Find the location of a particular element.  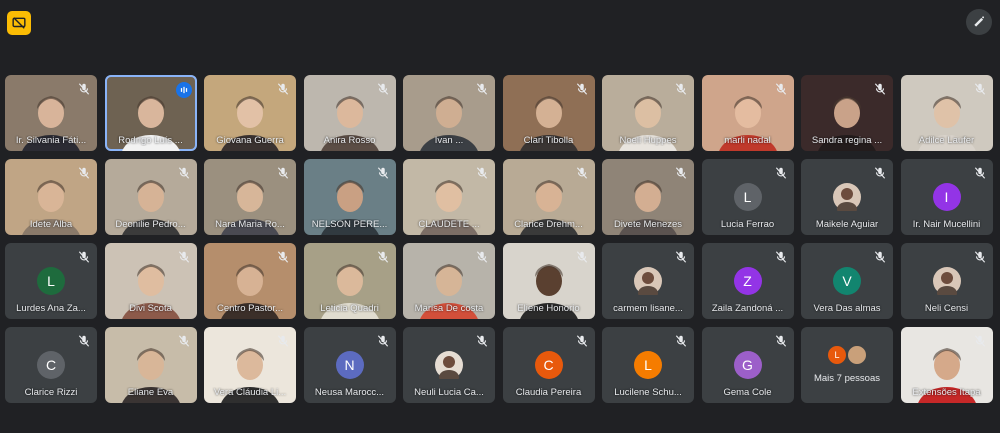

participant-tile: L Mais 7 pessoas is located at coordinates (847, 365).